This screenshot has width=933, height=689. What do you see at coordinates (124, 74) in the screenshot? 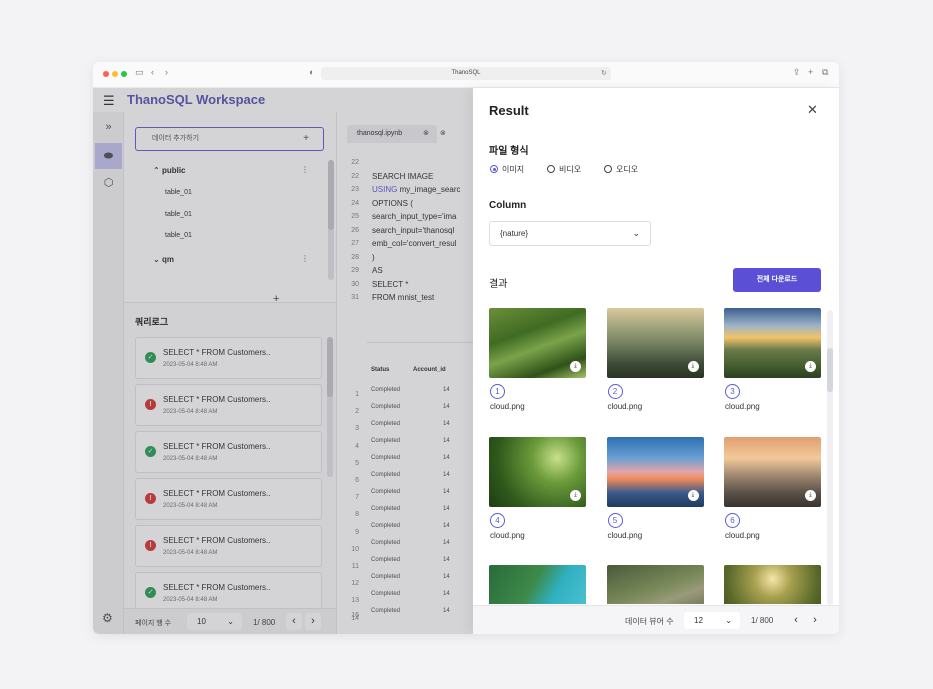
I see `maximize-window-dot` at bounding box center [124, 74].